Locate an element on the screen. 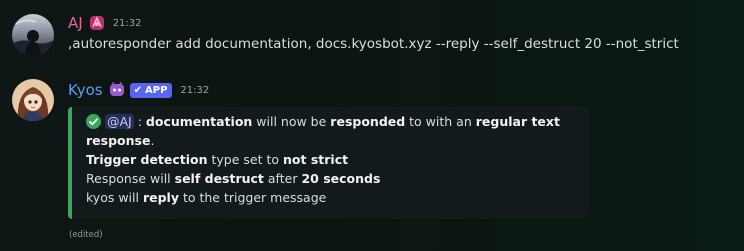  text: after is located at coordinates (282, 178).